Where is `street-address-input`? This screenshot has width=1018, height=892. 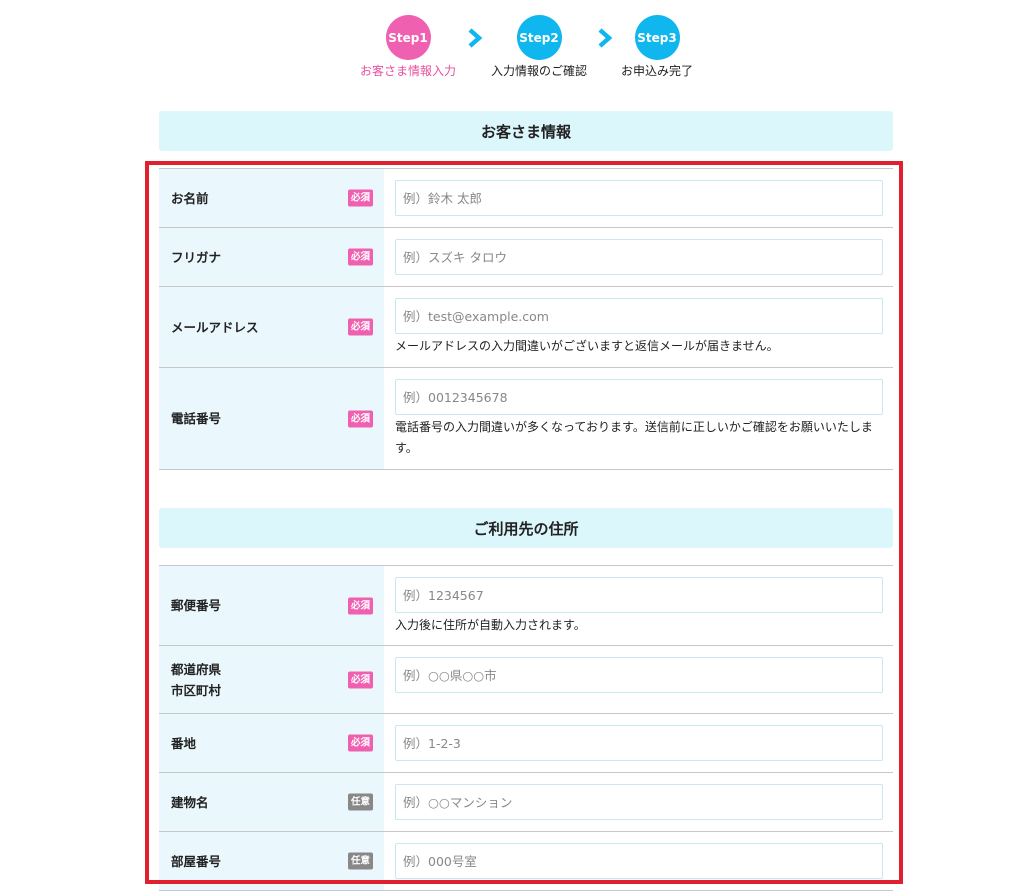 street-address-input is located at coordinates (639, 743).